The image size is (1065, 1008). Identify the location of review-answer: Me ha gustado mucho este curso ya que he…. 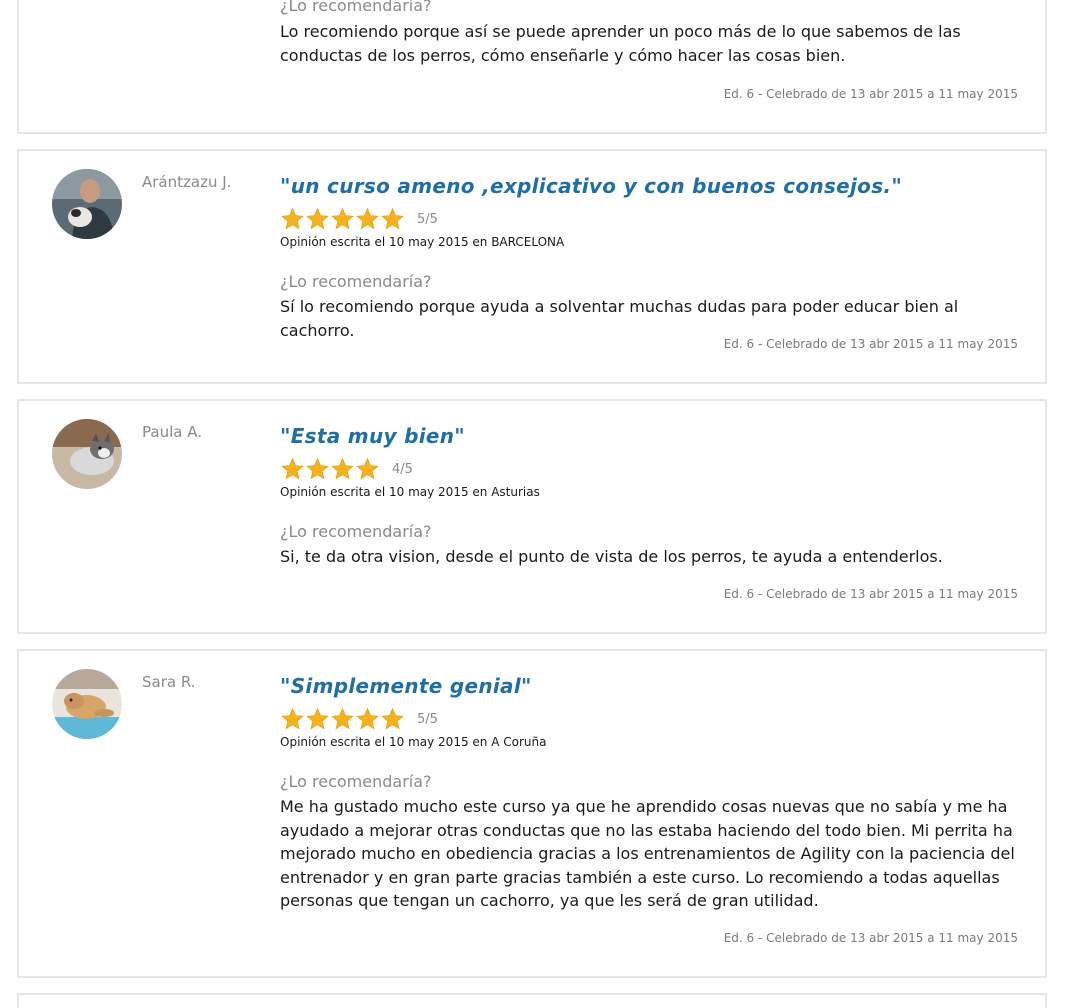
(647, 854).